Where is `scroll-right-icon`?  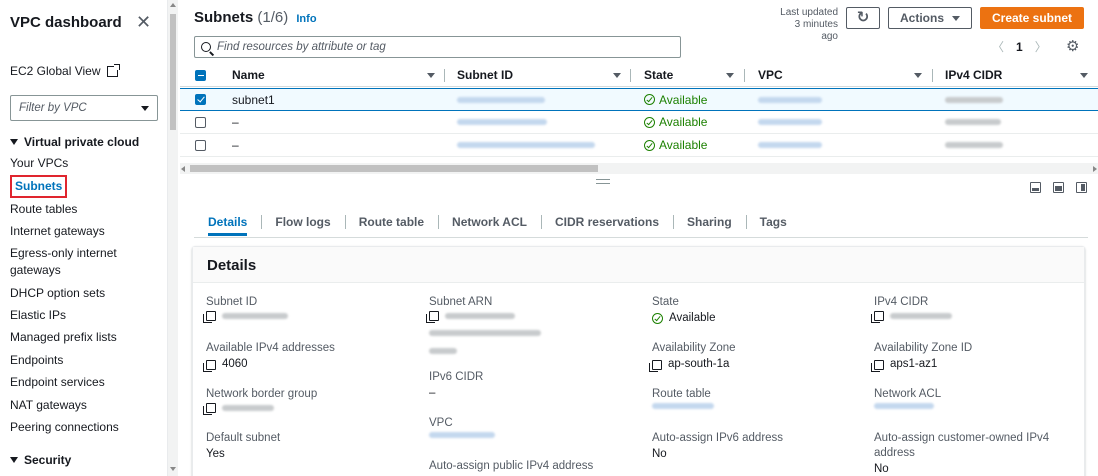 scroll-right-icon is located at coordinates (1095, 169).